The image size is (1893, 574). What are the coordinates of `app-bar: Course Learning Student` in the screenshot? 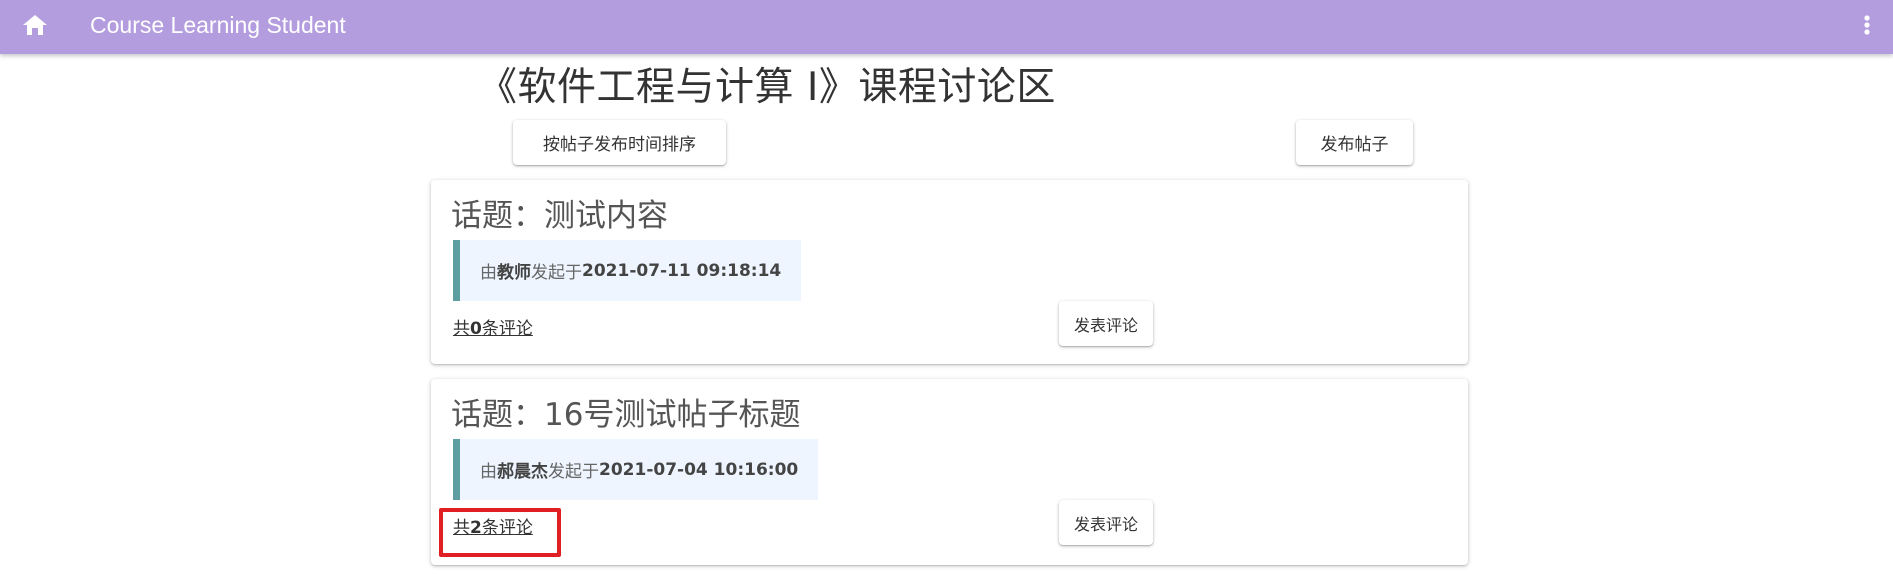 It's located at (946, 27).